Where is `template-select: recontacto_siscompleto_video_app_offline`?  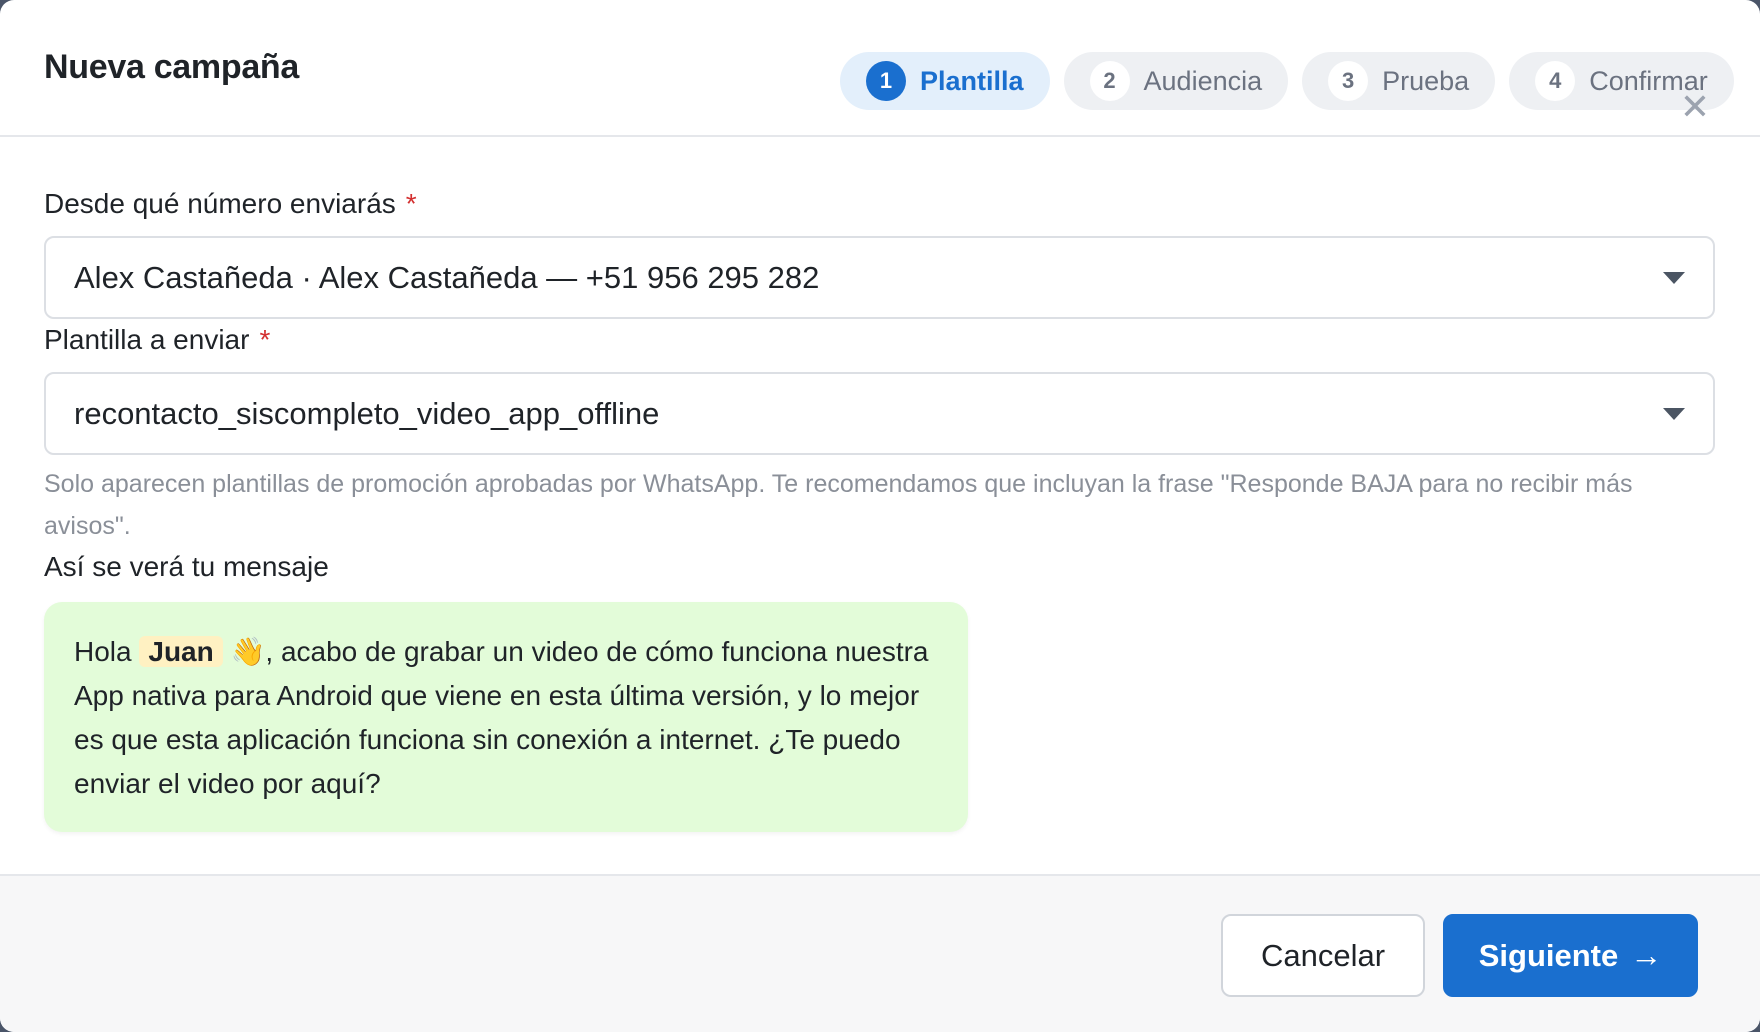 template-select: recontacto_siscompleto_video_app_offline is located at coordinates (879, 413).